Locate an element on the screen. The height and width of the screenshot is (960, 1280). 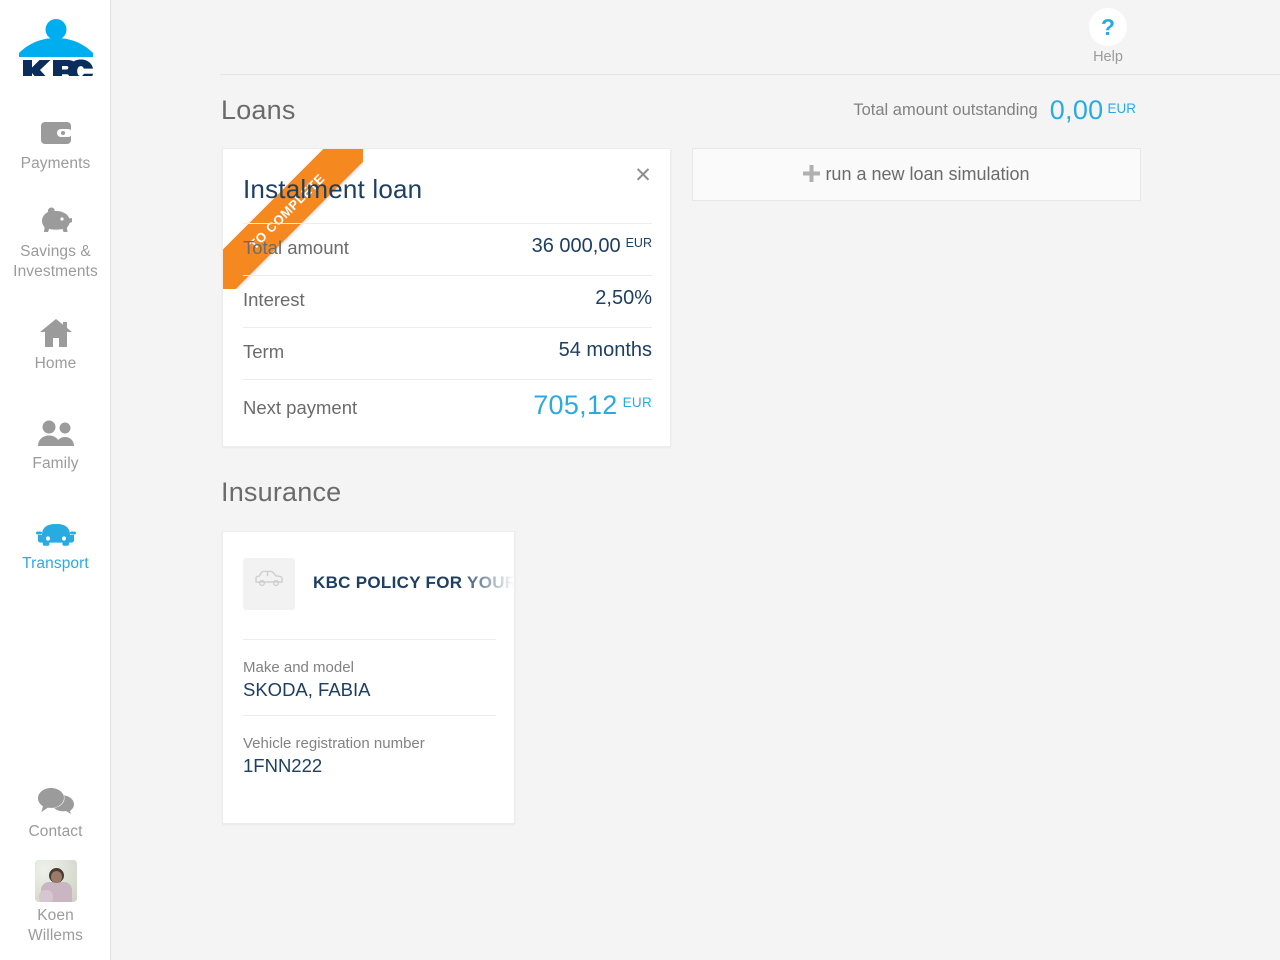
loan-row-amount: 36 000,00 is located at coordinates (576, 246).